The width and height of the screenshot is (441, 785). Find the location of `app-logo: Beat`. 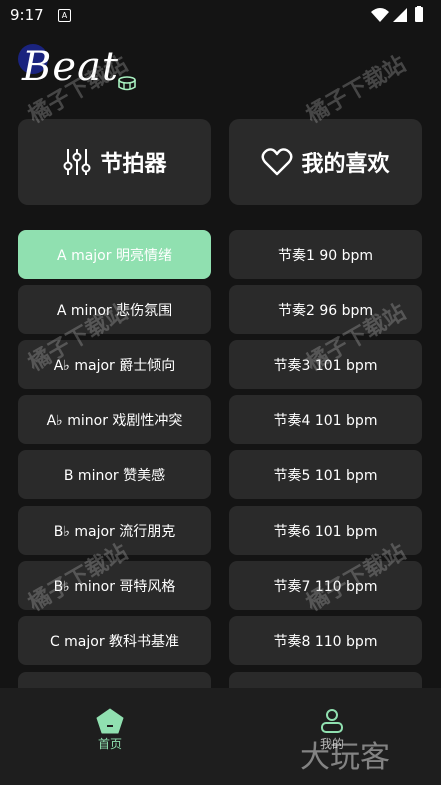

app-logo: Beat is located at coordinates (83, 73).